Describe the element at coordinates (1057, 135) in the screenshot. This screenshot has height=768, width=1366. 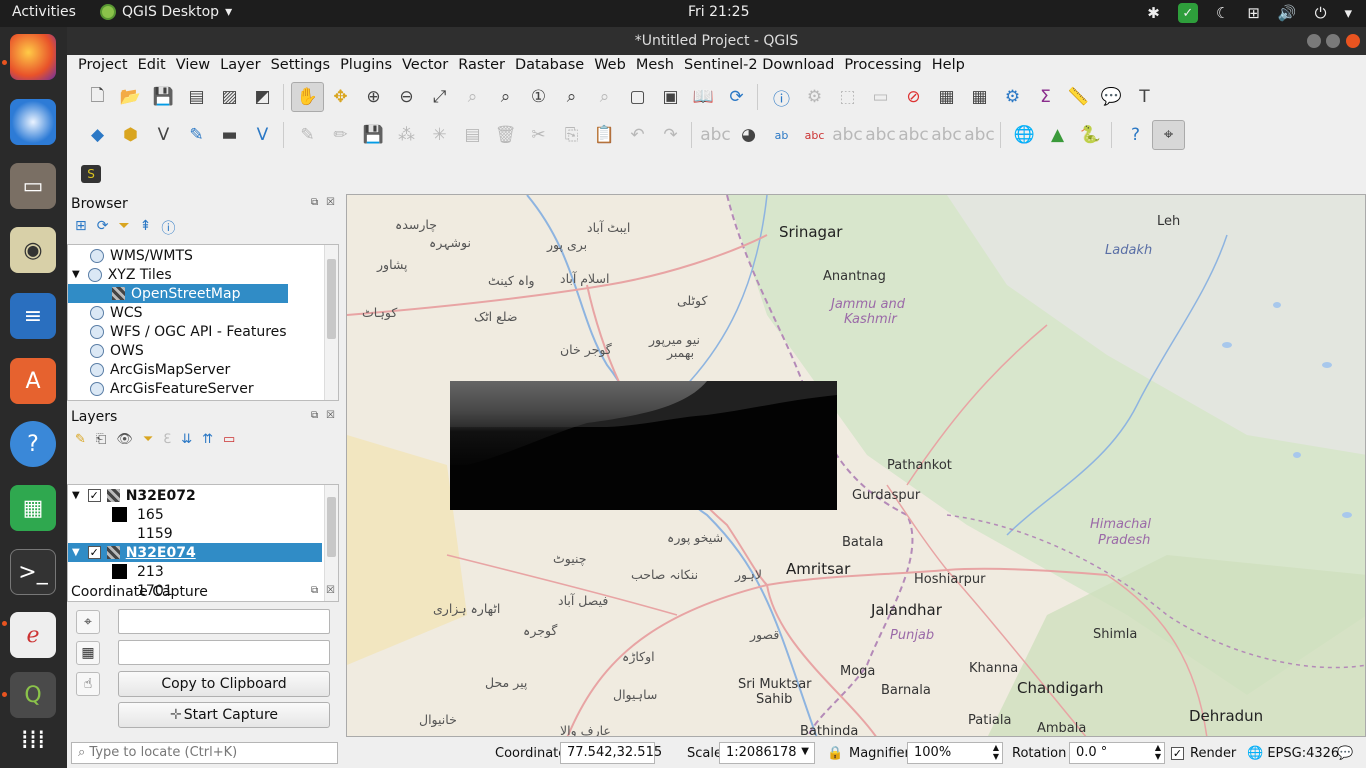
I see `triangle-plugin-icon: ▲` at that location.